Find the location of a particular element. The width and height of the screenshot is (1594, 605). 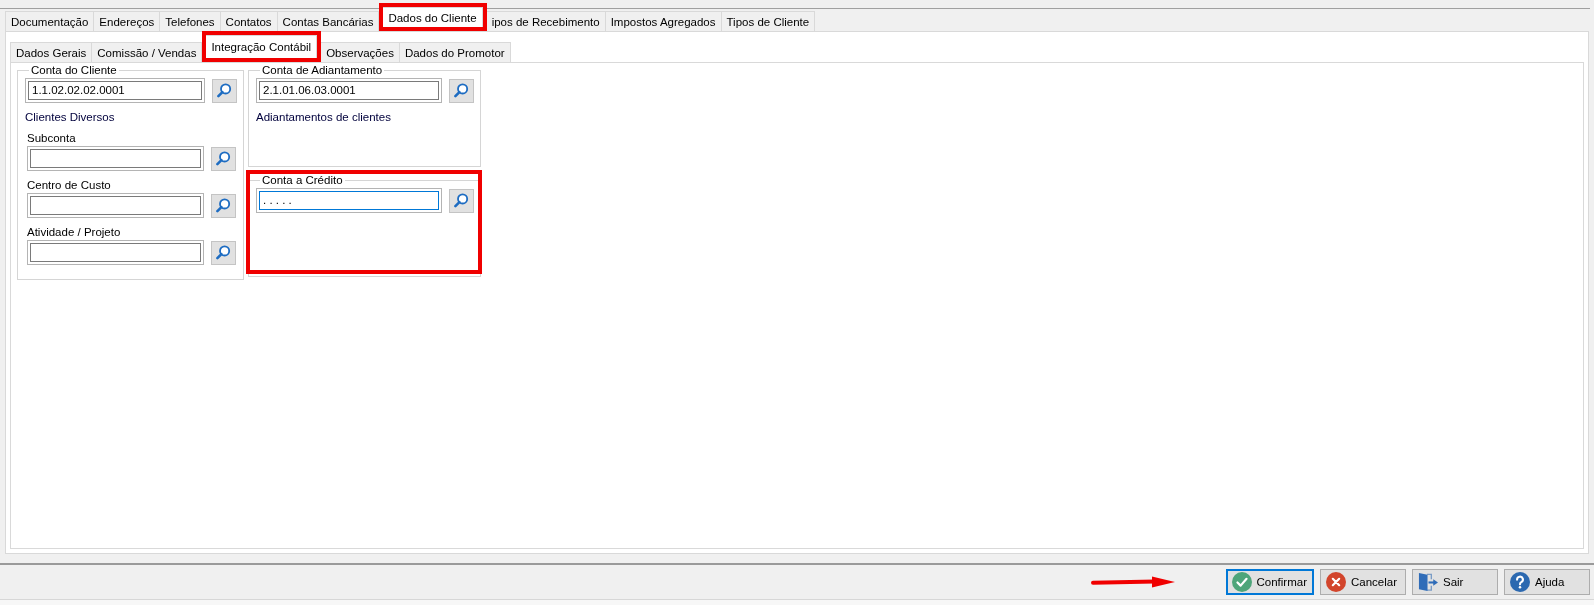

tab: Observações is located at coordinates (360, 52).